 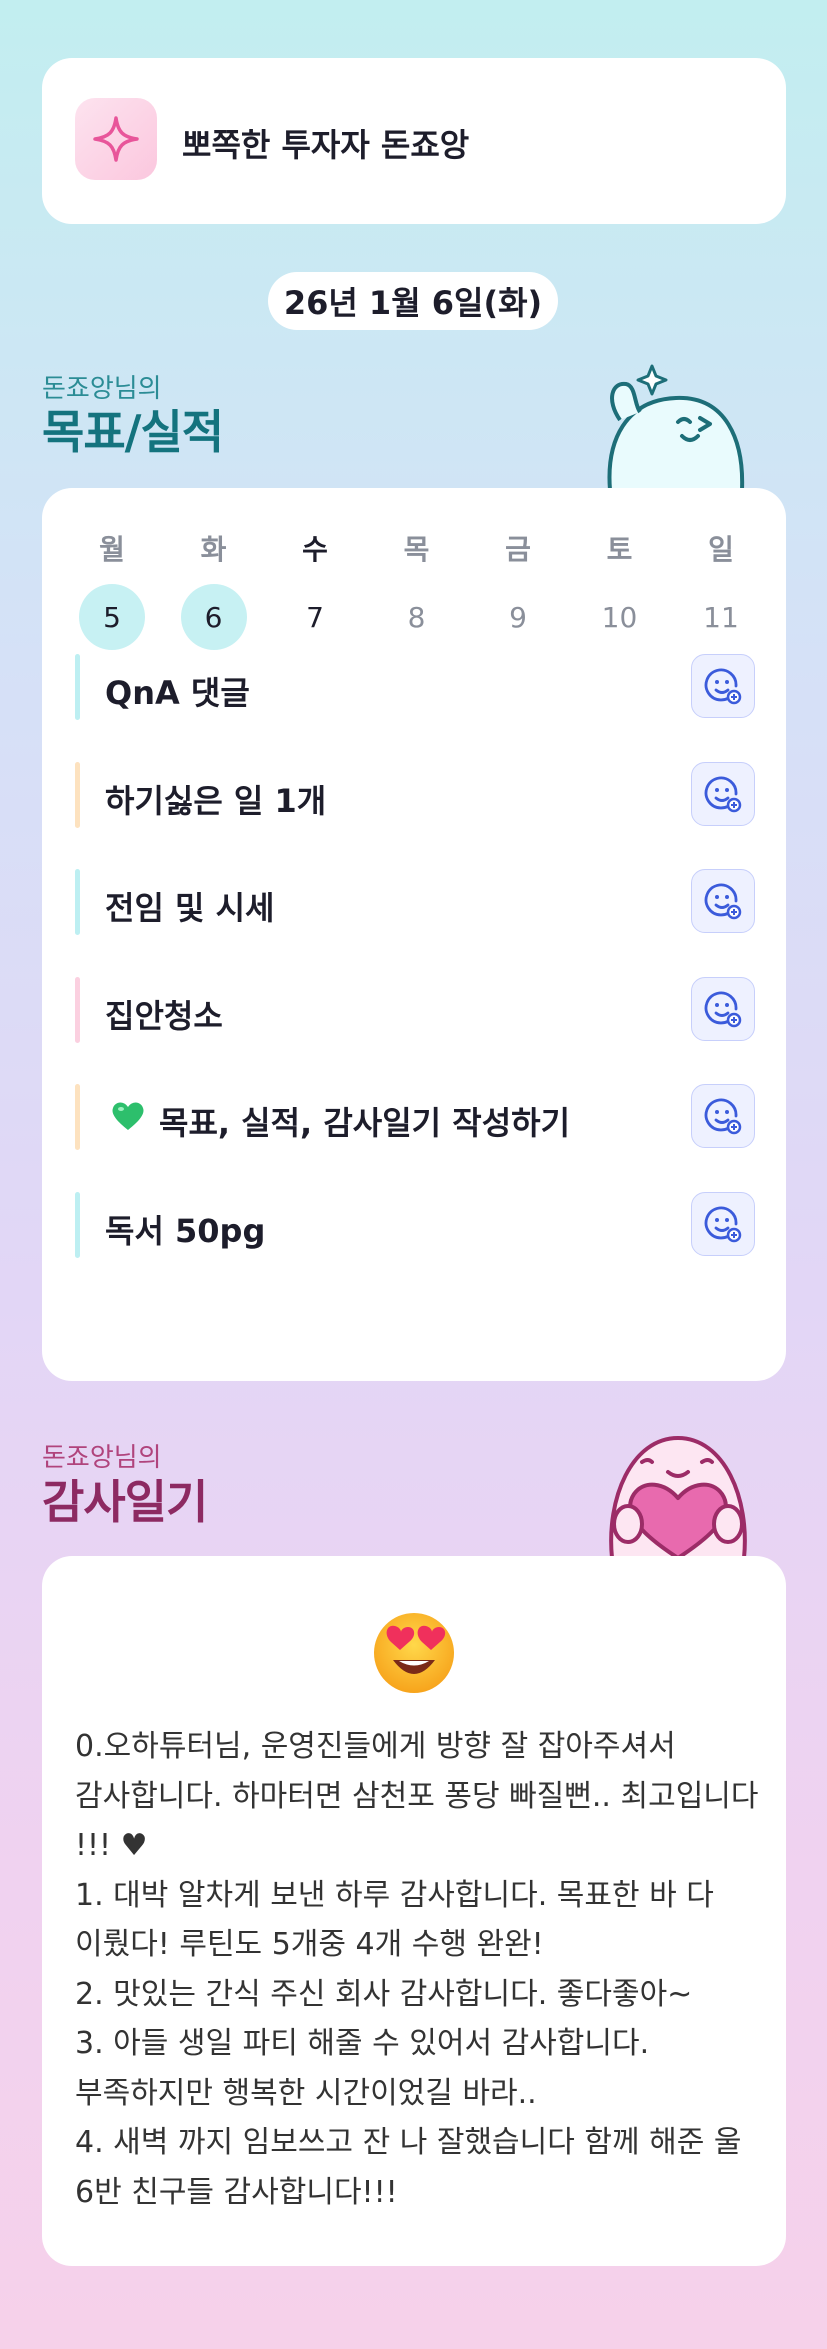 I want to click on day-number: 6, so click(x=213, y=617).